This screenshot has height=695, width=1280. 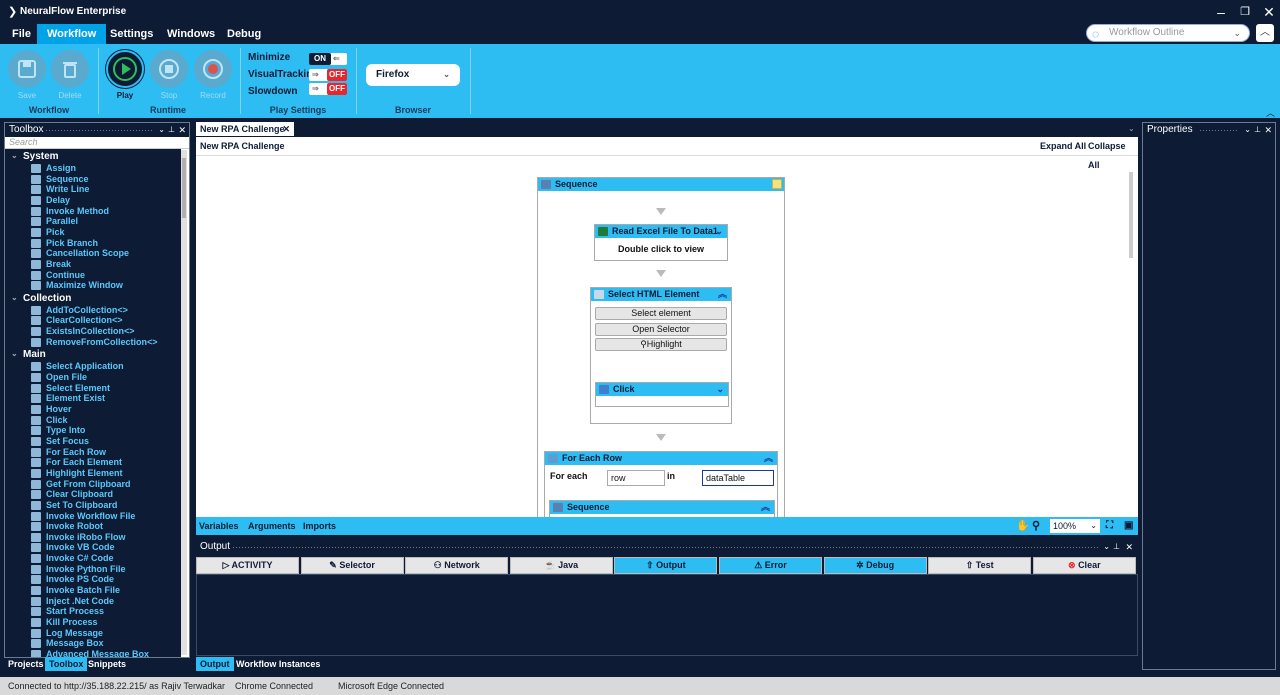 I want to click on tab-imports: Imports, so click(x=319, y=526).